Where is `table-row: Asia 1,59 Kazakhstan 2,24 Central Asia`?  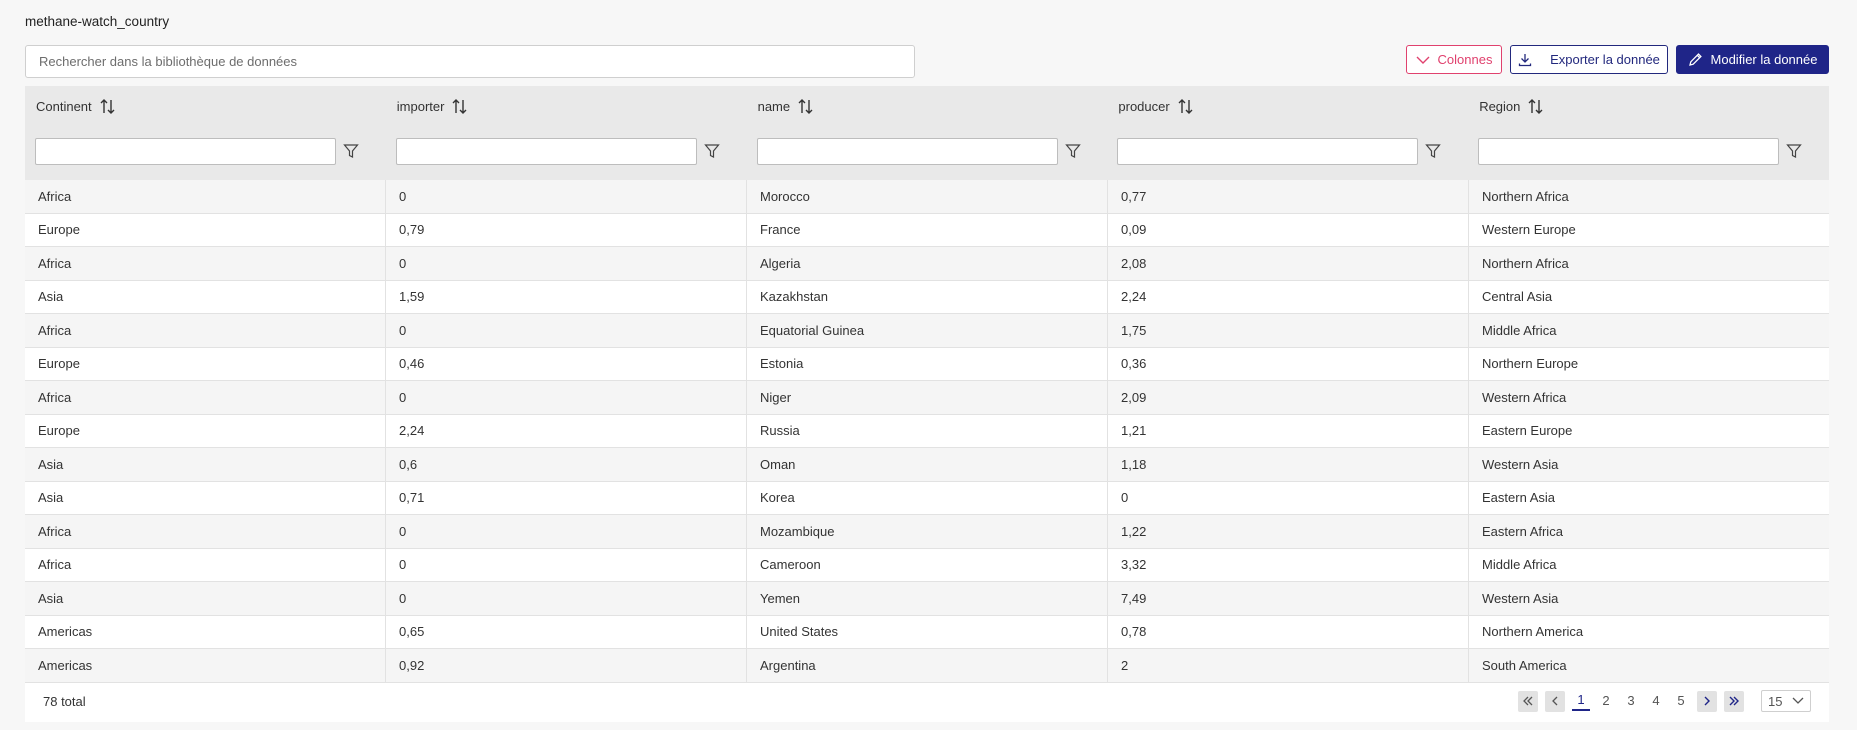 table-row: Asia 1,59 Kazakhstan 2,24 Central Asia is located at coordinates (927, 297).